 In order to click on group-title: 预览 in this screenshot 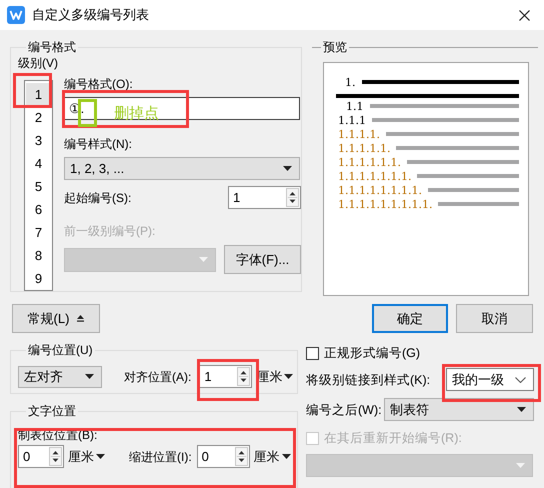, I will do `click(335, 47)`.